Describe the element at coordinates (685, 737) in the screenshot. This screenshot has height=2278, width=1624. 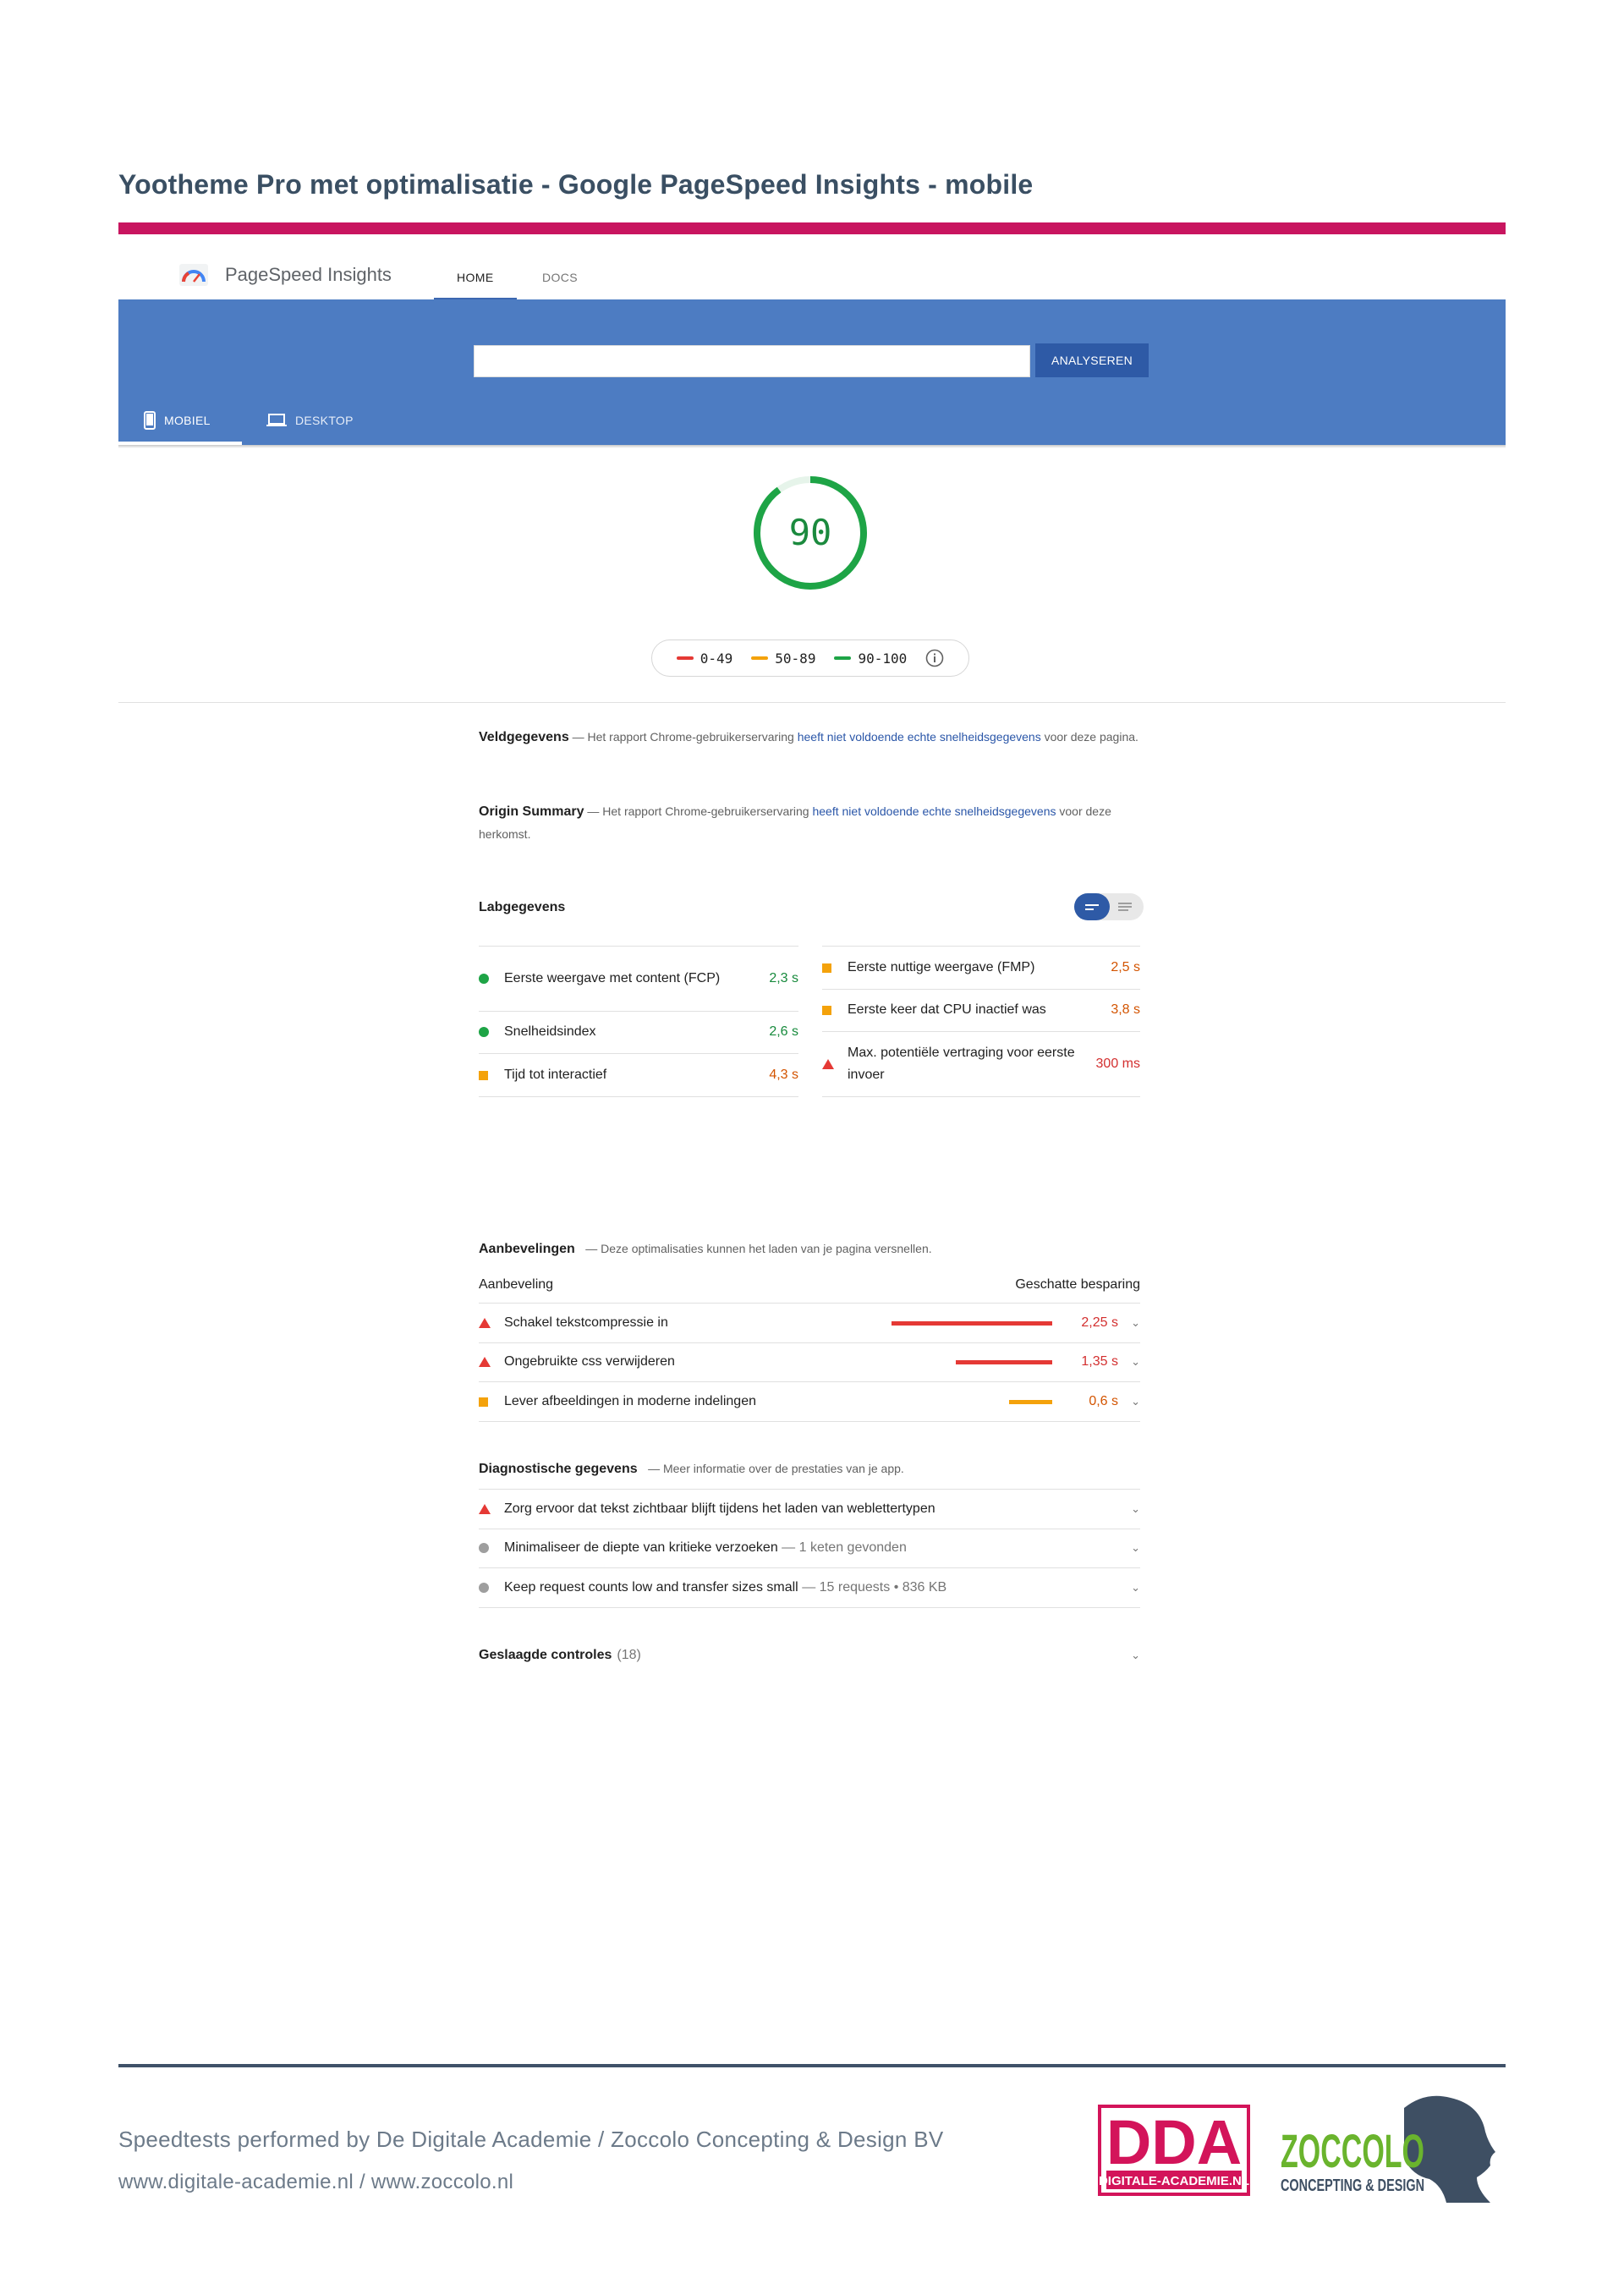
I see `field-data-desc-prefix: — Het rapport Chrome-gebruikerservaring` at that location.